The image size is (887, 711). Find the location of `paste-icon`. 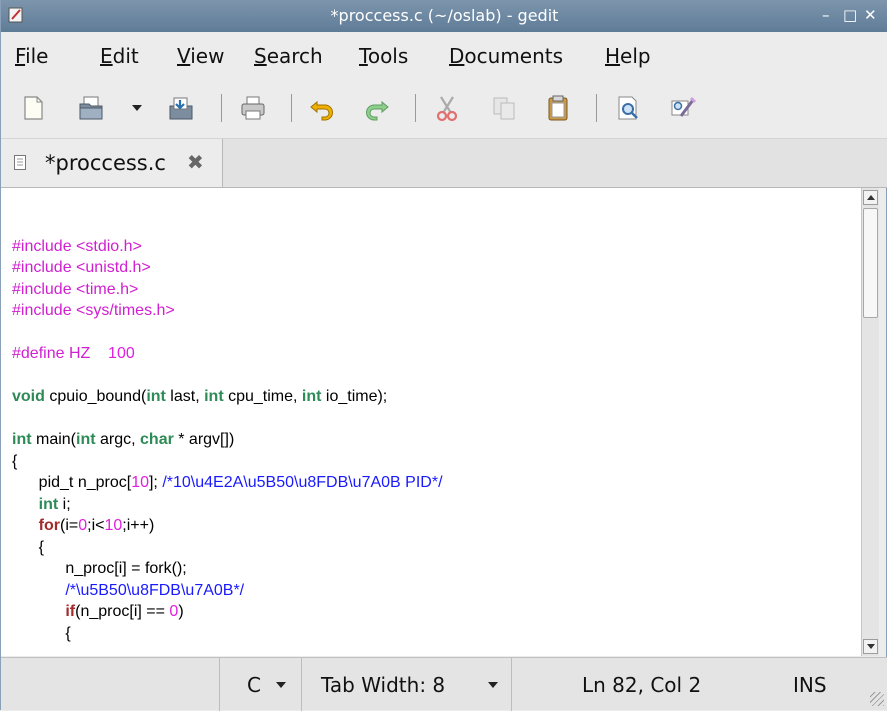

paste-icon is located at coordinates (558, 108).